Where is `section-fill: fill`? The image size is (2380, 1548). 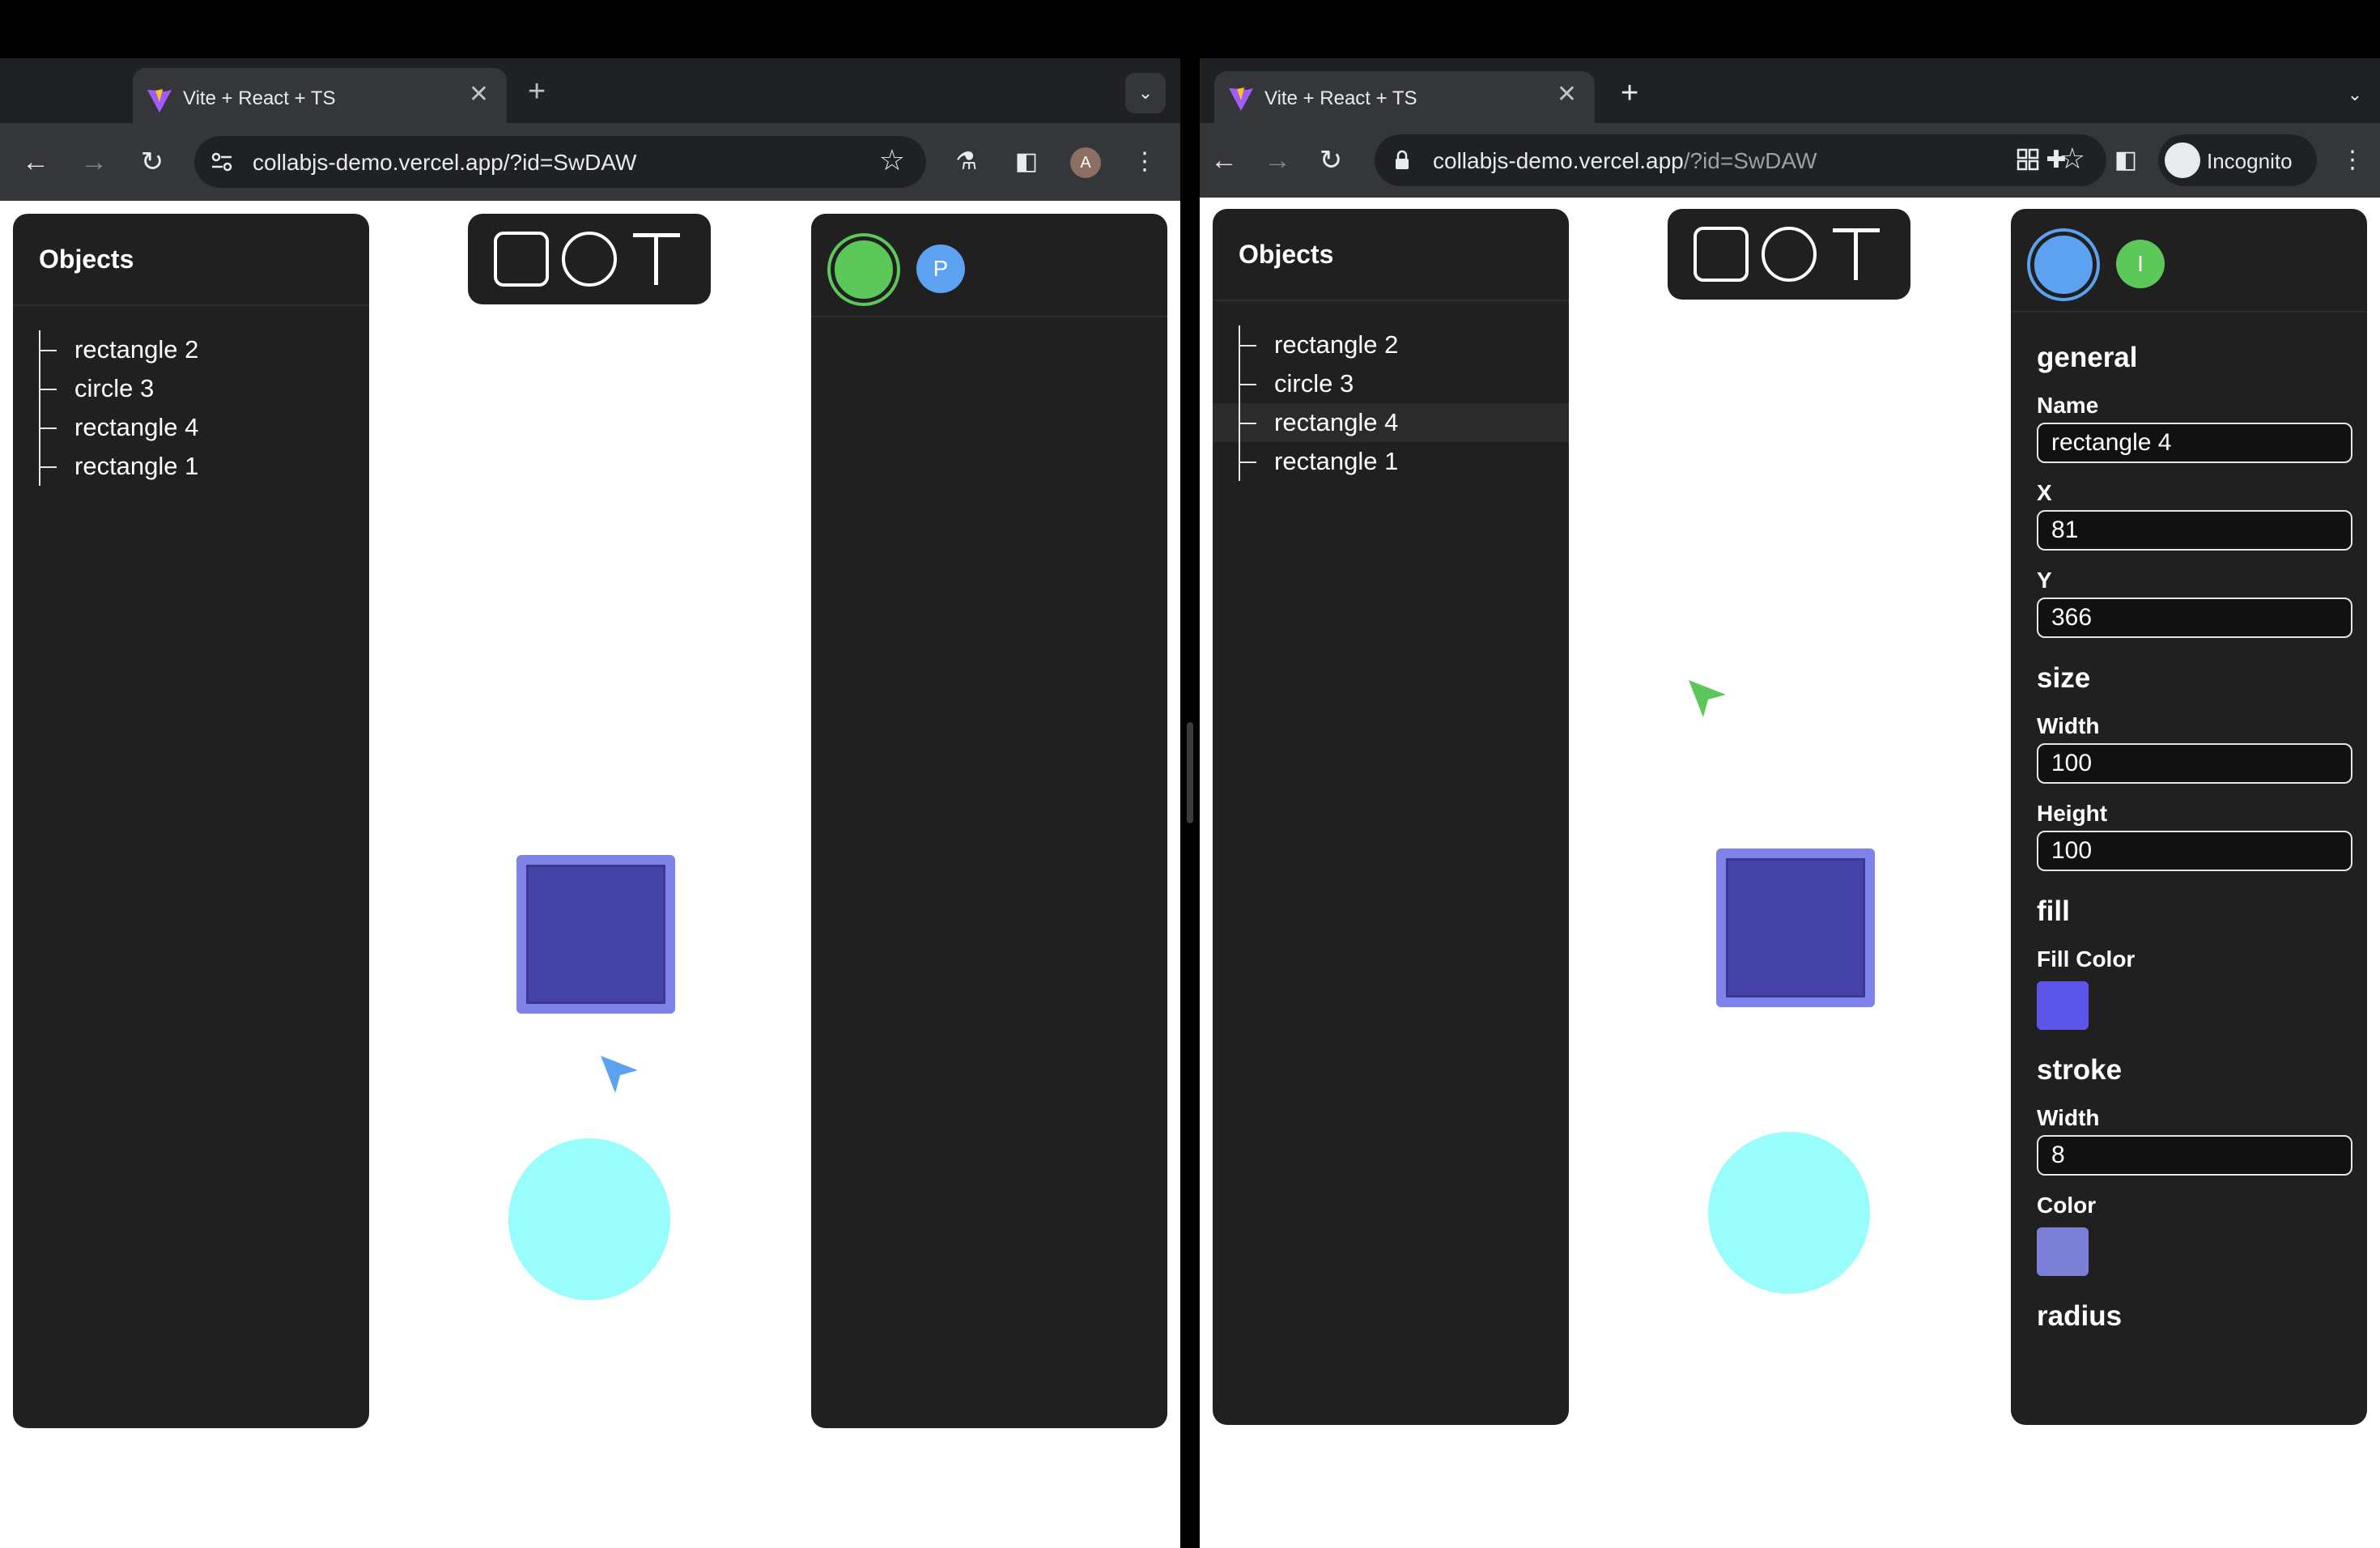
section-fill: fill is located at coordinates (2054, 911).